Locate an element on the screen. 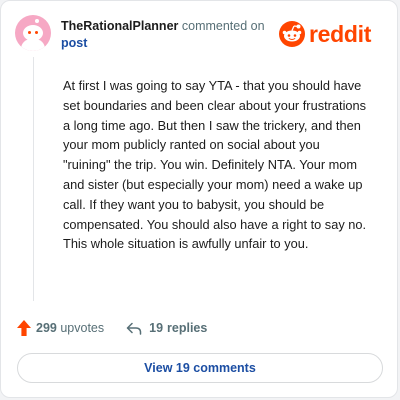 The image size is (400, 400). reply-word: replies is located at coordinates (187, 328).